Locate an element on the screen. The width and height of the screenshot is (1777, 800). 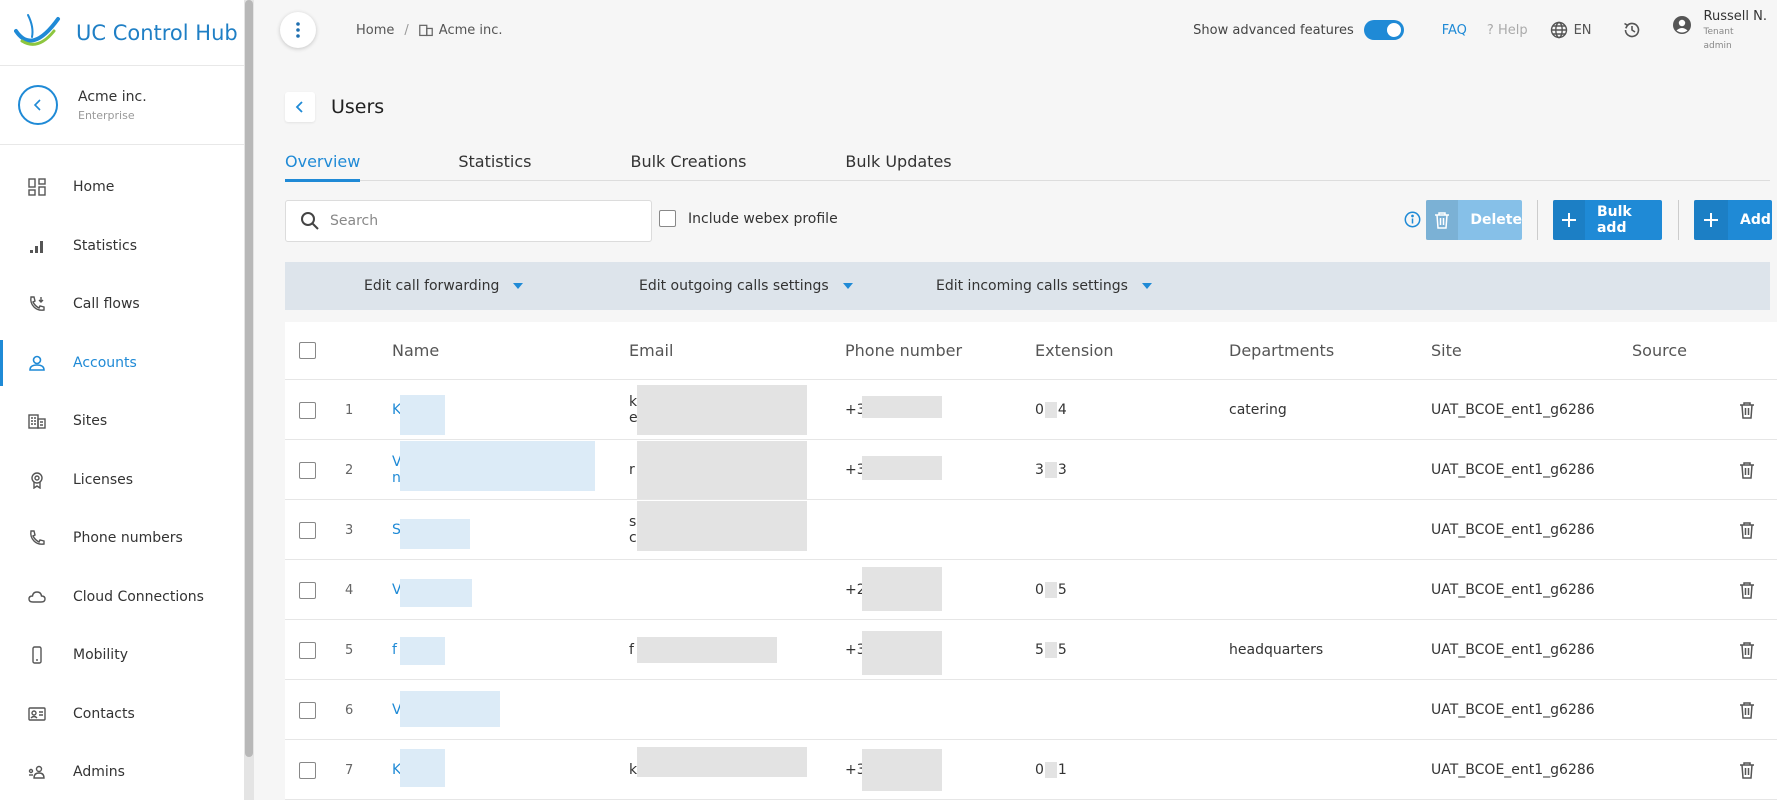
sidebar-item-mobility: Mobility is located at coordinates (122, 655).